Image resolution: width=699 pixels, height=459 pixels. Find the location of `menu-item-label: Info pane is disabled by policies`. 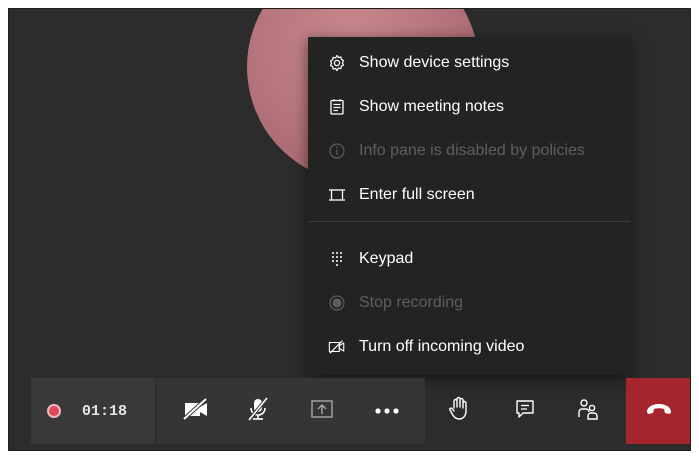

menu-item-label: Info pane is disabled by policies is located at coordinates (472, 150).